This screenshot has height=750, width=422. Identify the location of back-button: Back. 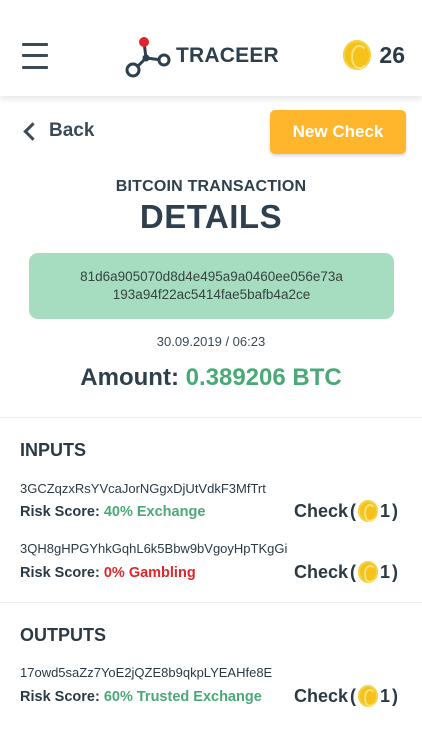
(57, 131).